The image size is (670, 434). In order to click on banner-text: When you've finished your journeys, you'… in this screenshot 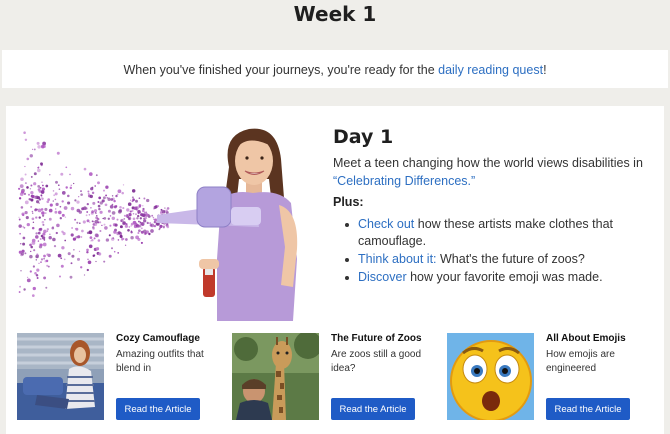, I will do `click(281, 70)`.